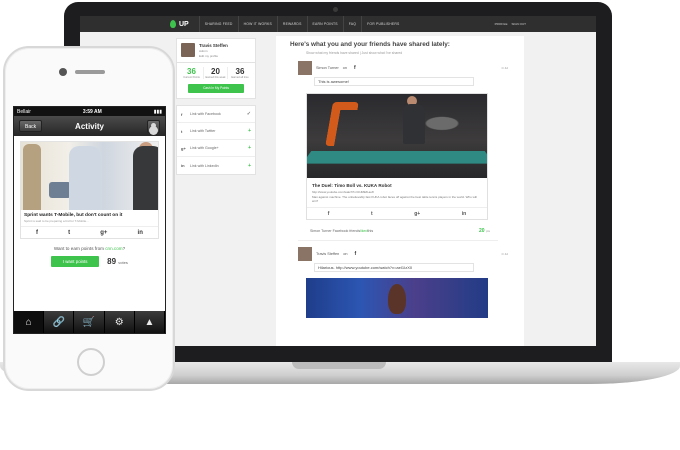  What do you see at coordinates (120, 322) in the screenshot?
I see `gear-icon: ⚙` at bounding box center [120, 322].